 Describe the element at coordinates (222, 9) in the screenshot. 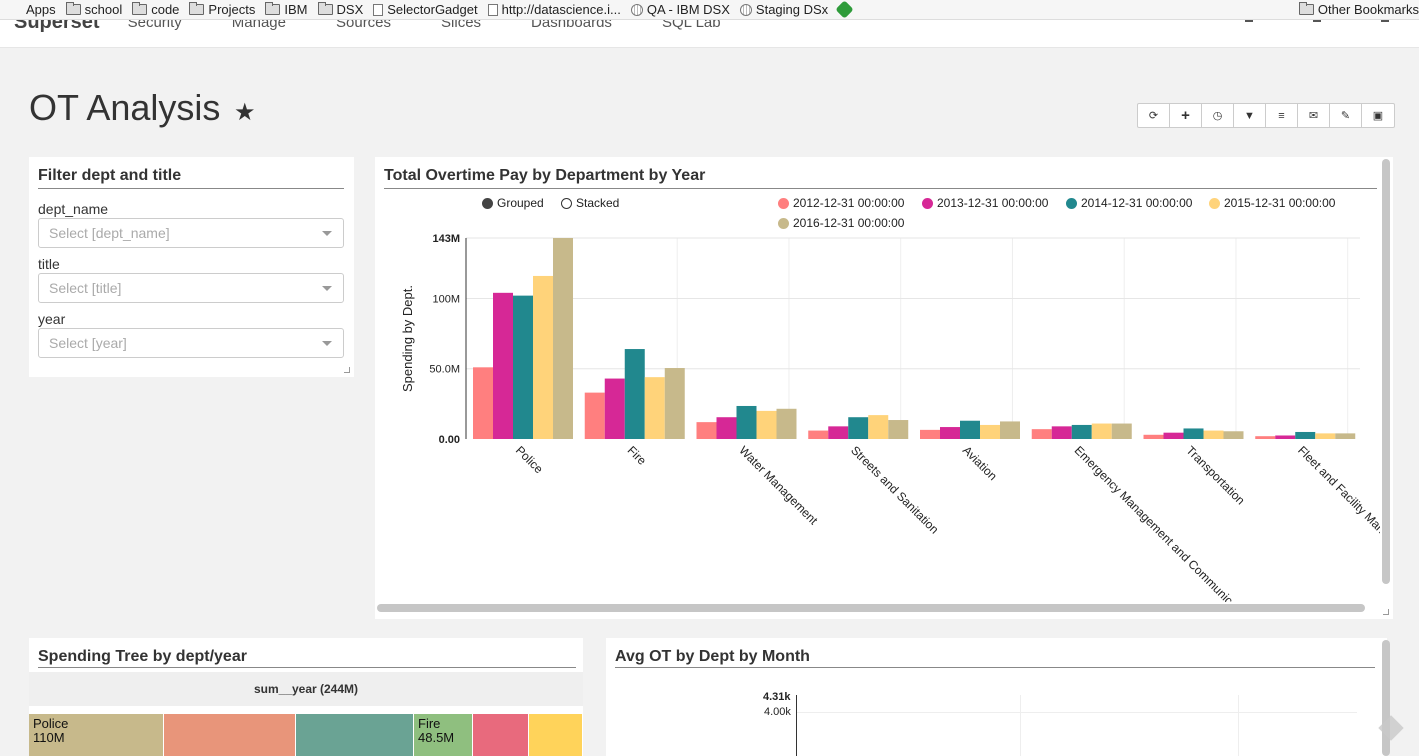

I see `bookmark-projects: Projects` at that location.